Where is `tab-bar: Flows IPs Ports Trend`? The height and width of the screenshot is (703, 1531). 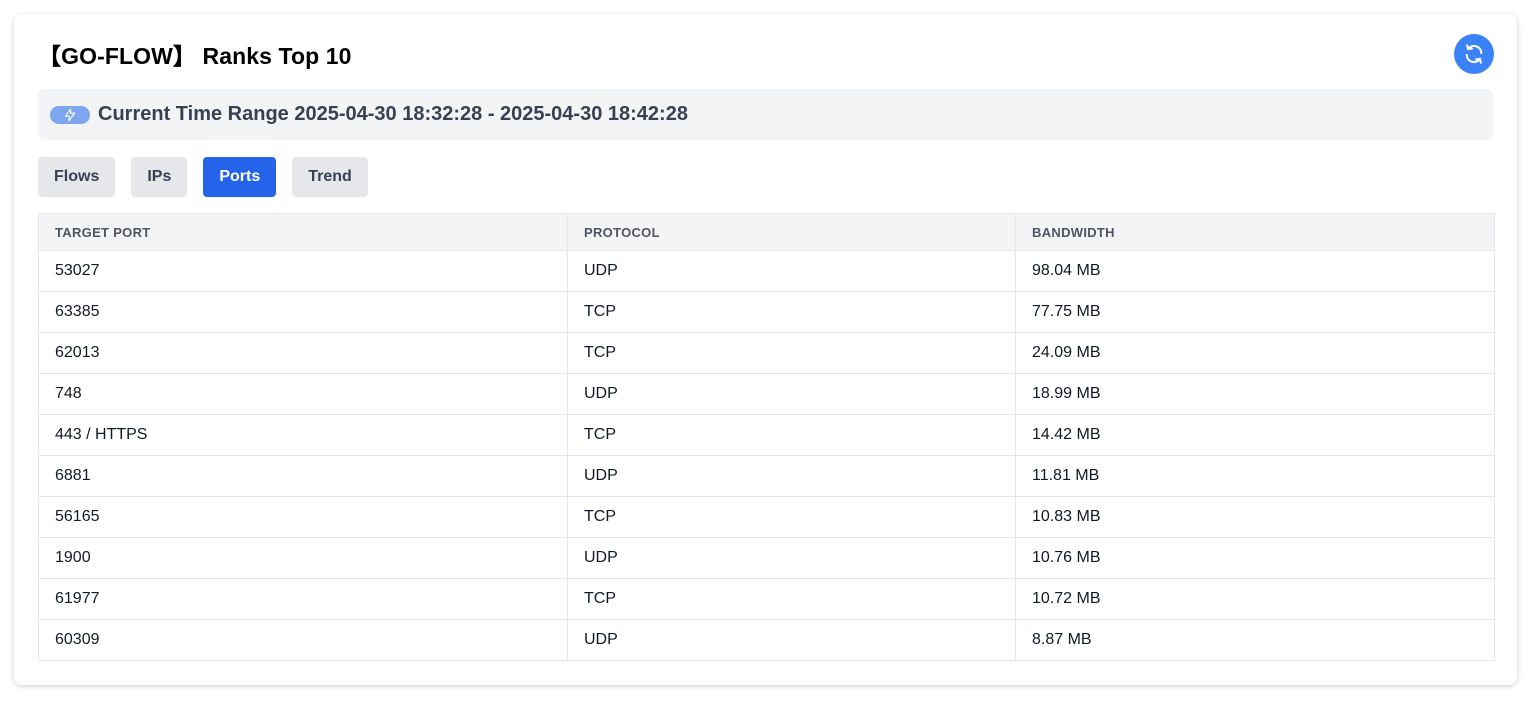 tab-bar: Flows IPs Ports Trend is located at coordinates (203, 177).